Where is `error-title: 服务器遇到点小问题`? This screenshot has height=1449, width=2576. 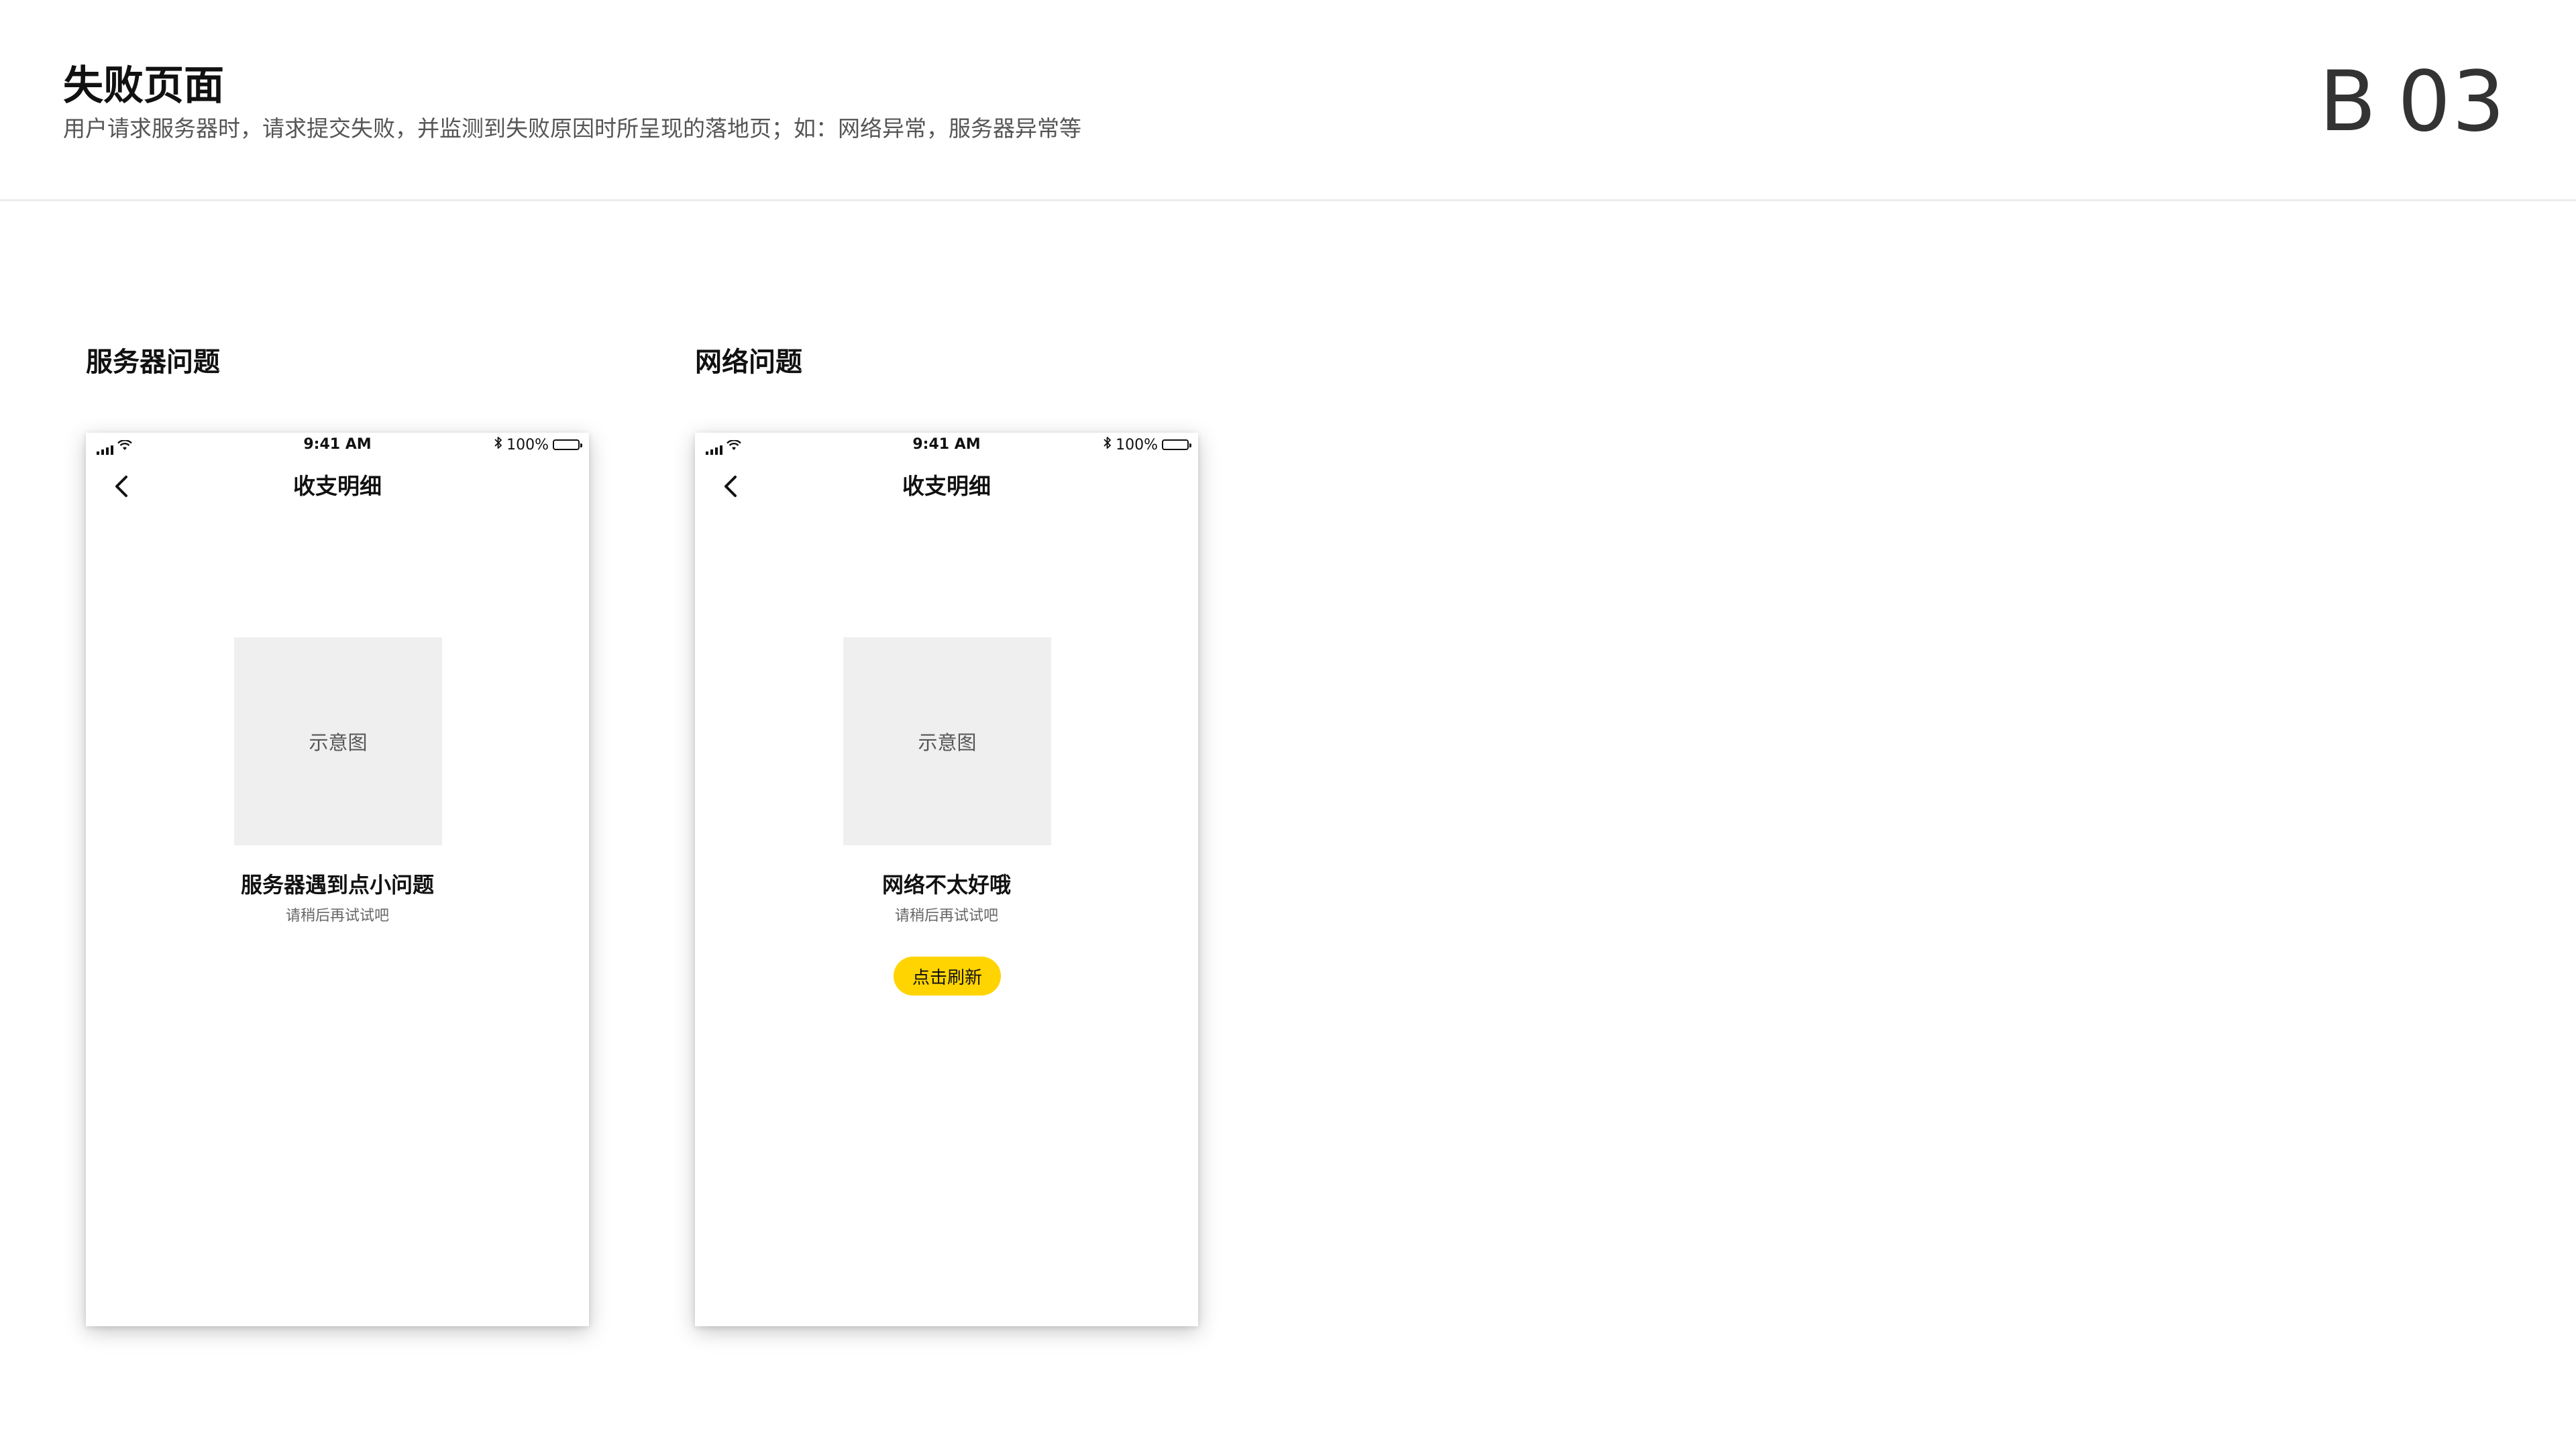 error-title: 服务器遇到点小问题 is located at coordinates (337, 885).